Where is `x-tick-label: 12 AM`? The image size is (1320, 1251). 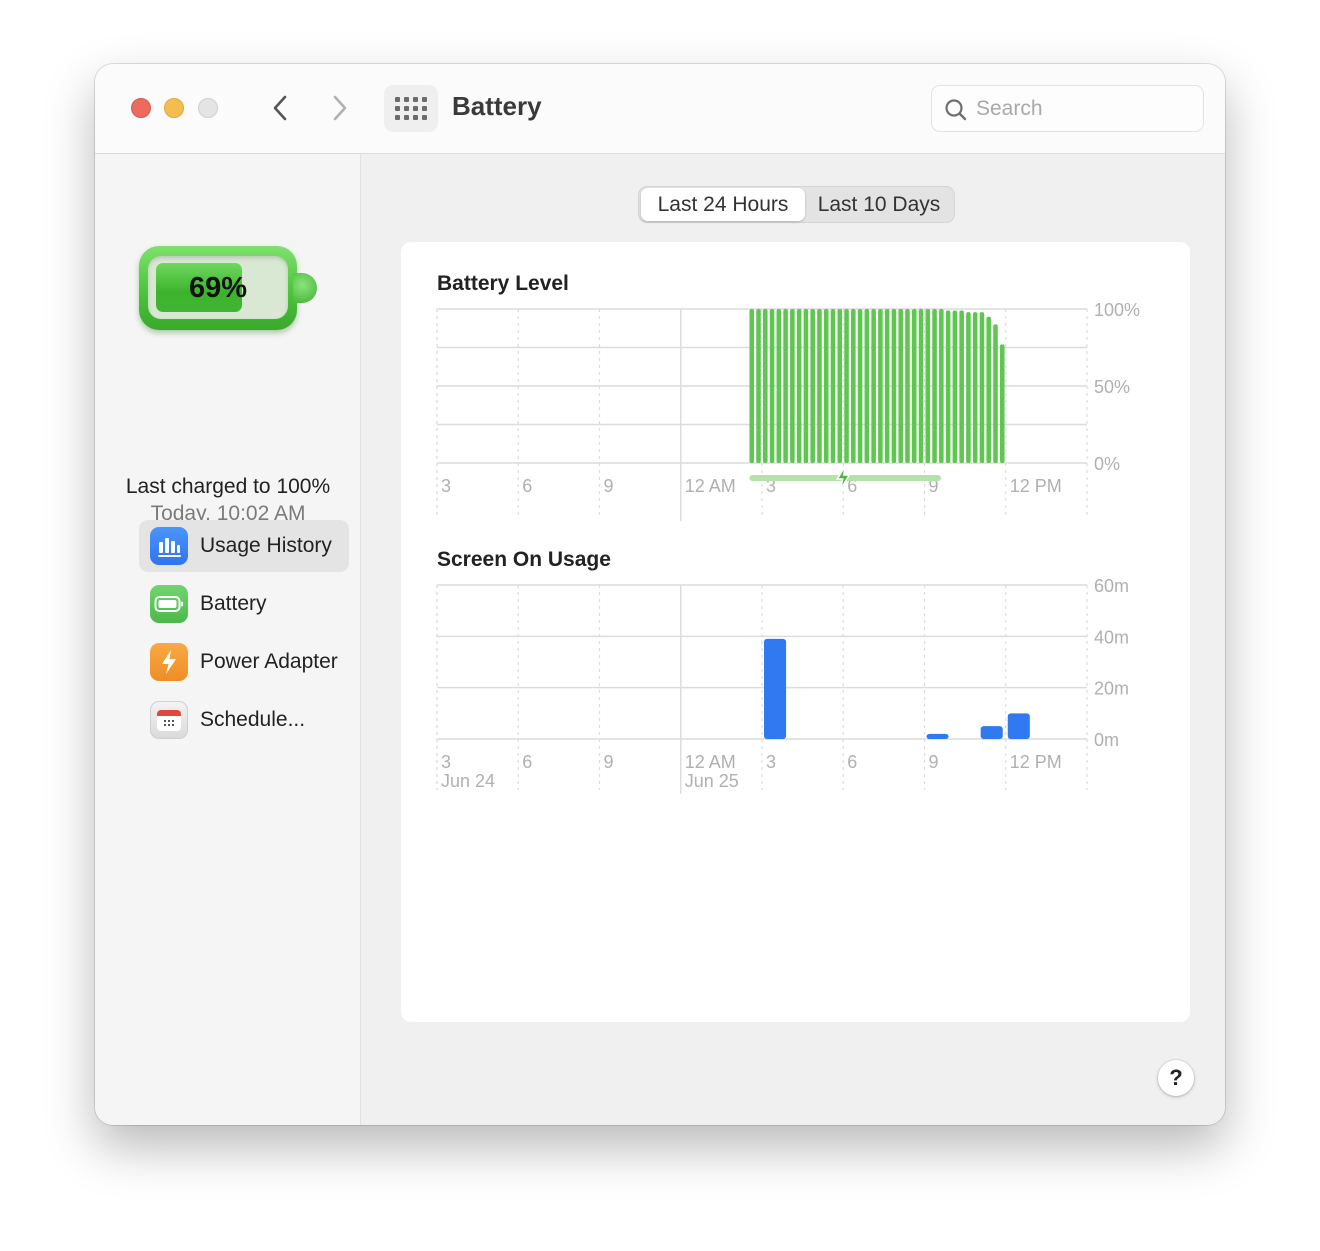
x-tick-label: 12 AM is located at coordinates (710, 762).